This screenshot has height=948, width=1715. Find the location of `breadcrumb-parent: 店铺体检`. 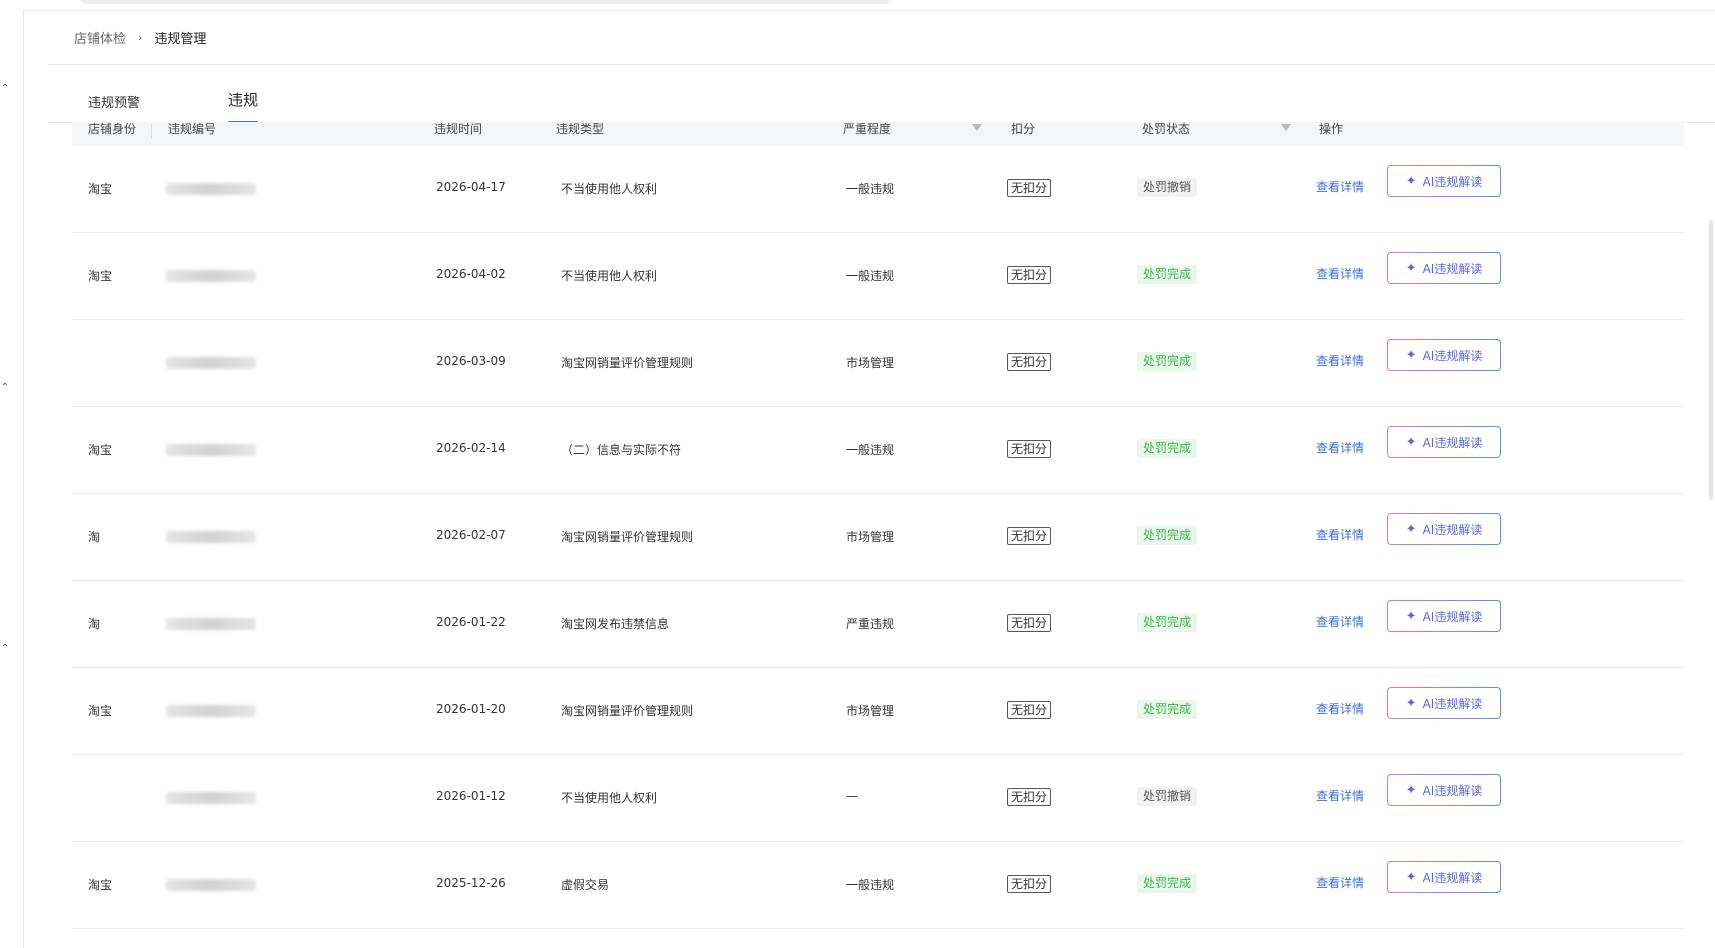

breadcrumb-parent: 店铺体检 is located at coordinates (100, 37).